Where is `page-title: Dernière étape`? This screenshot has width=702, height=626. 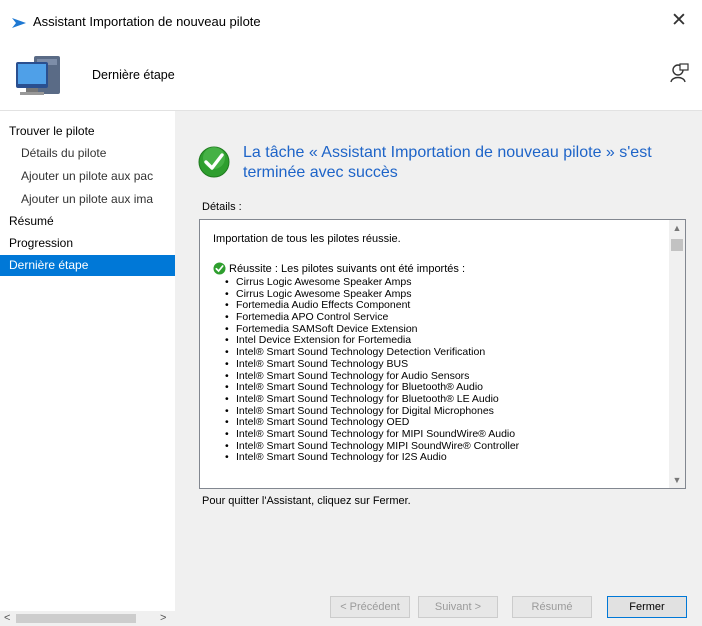 page-title: Dernière étape is located at coordinates (133, 75).